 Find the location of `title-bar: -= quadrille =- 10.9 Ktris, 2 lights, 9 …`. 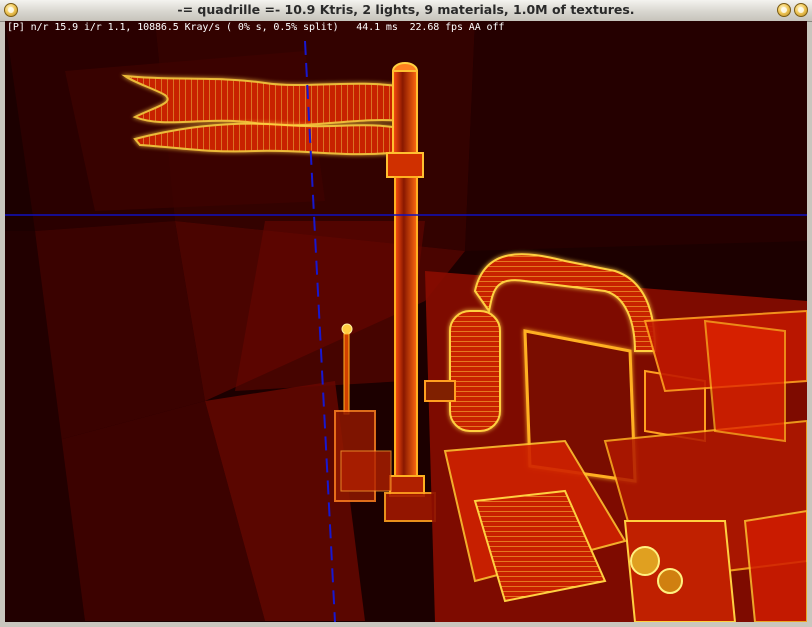

title-bar: -= quadrille =- 10.9 Ktris, 2 lights, 9 … is located at coordinates (406, 11).